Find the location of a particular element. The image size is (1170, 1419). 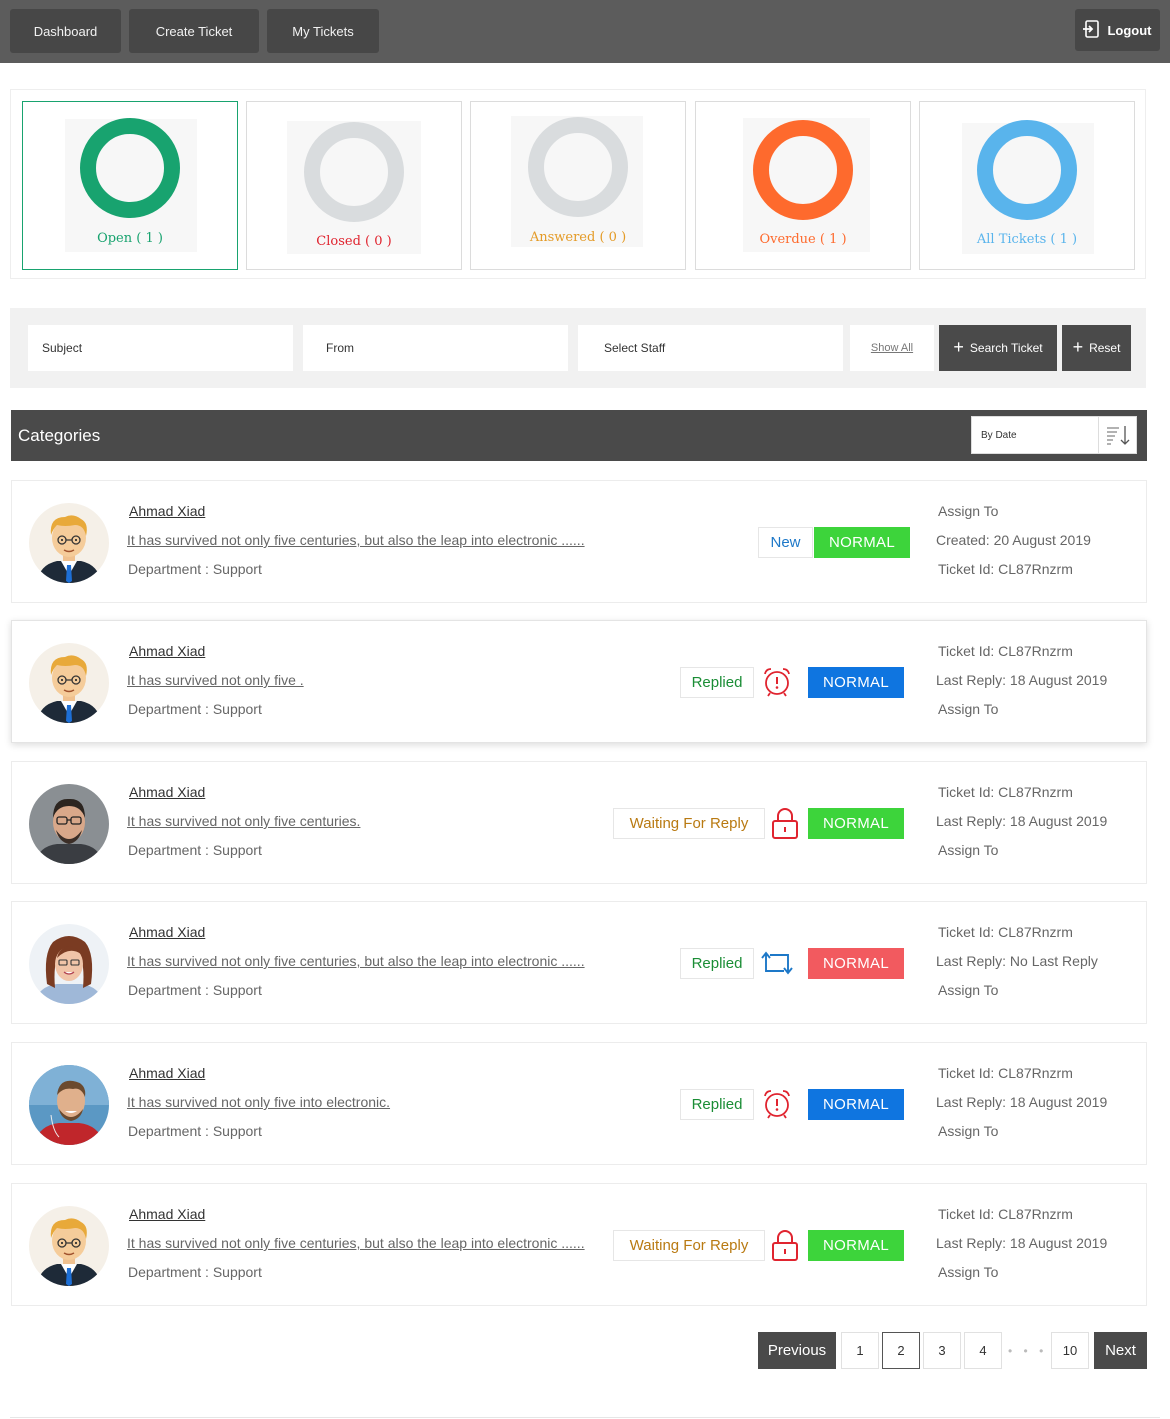

stat-card-answered: Answered ( 0 ) is located at coordinates (578, 185).